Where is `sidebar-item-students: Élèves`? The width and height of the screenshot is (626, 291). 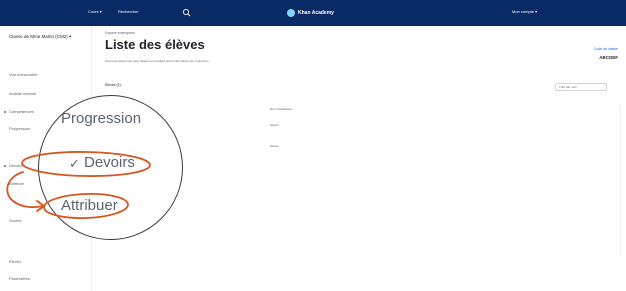 sidebar-item-students: Élèves is located at coordinates (15, 261).